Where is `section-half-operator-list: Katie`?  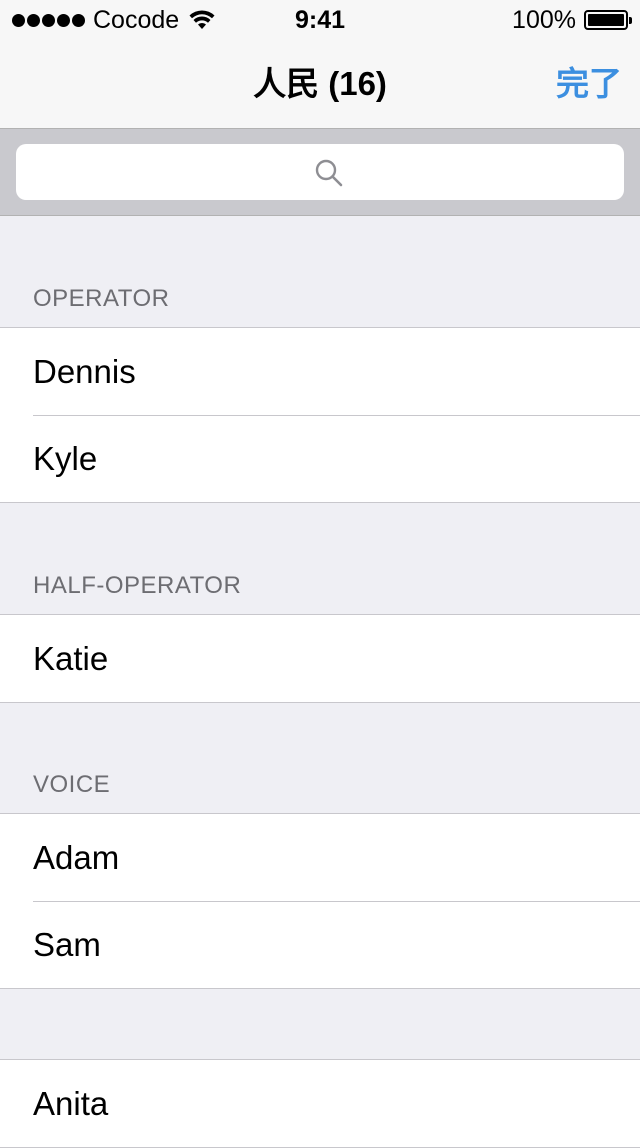
section-half-operator-list: Katie is located at coordinates (320, 658).